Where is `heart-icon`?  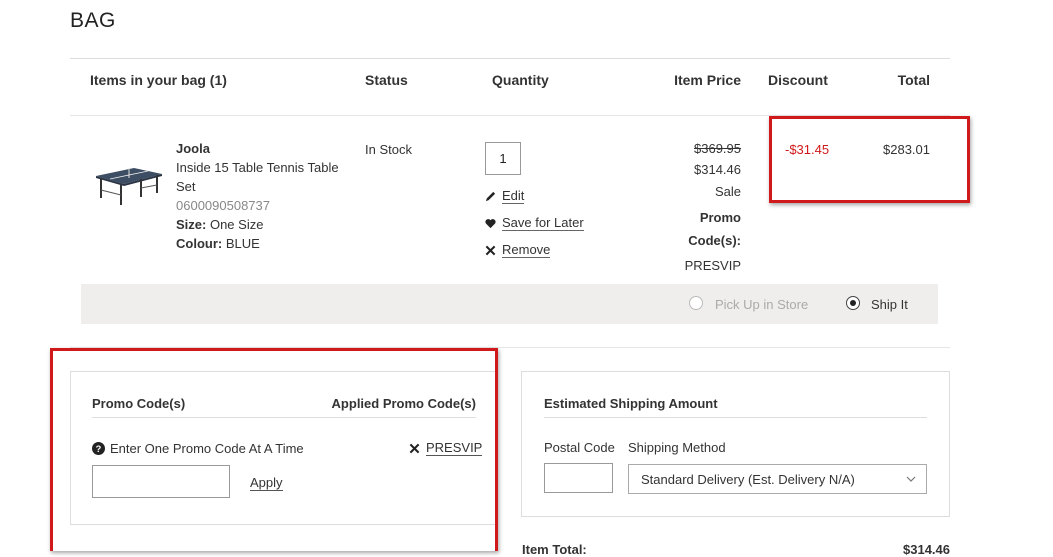
heart-icon is located at coordinates (490, 224).